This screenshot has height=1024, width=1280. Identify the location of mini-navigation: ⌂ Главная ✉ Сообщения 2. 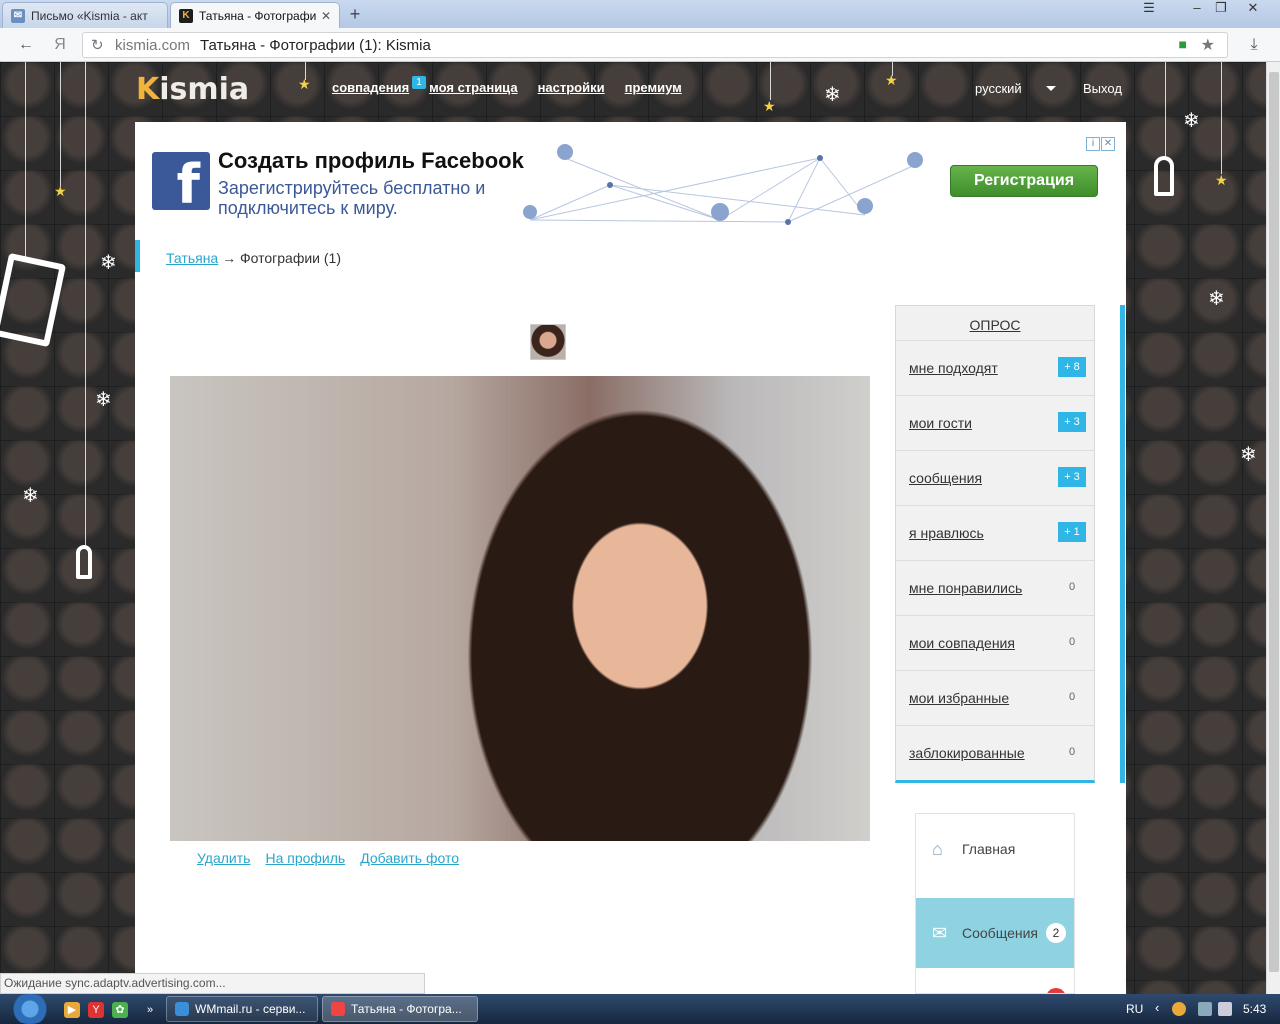
(995, 903).